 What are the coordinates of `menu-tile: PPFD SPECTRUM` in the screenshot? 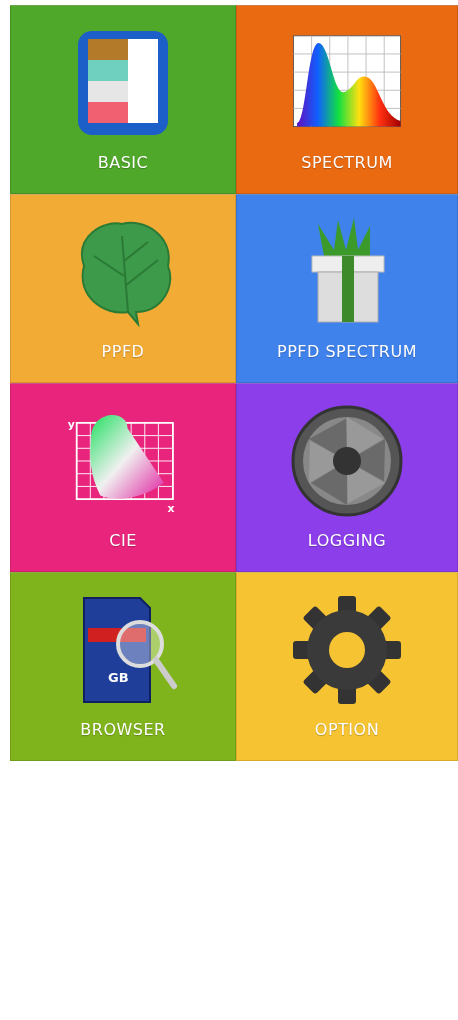 It's located at (347, 288).